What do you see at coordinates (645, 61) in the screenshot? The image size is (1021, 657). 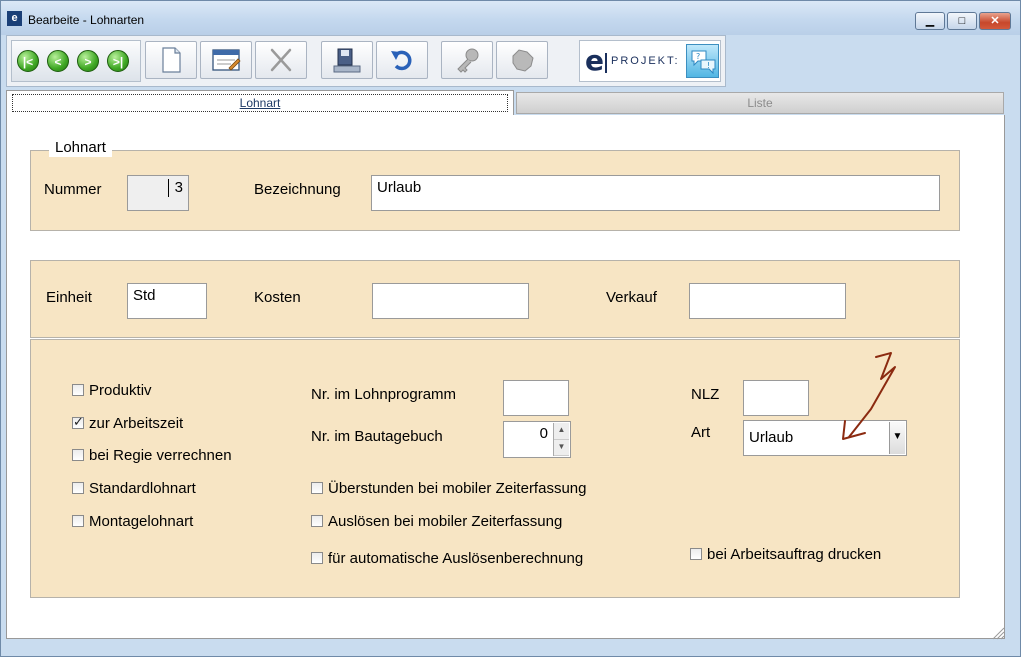 I see `logo-text: PROJEKT:` at bounding box center [645, 61].